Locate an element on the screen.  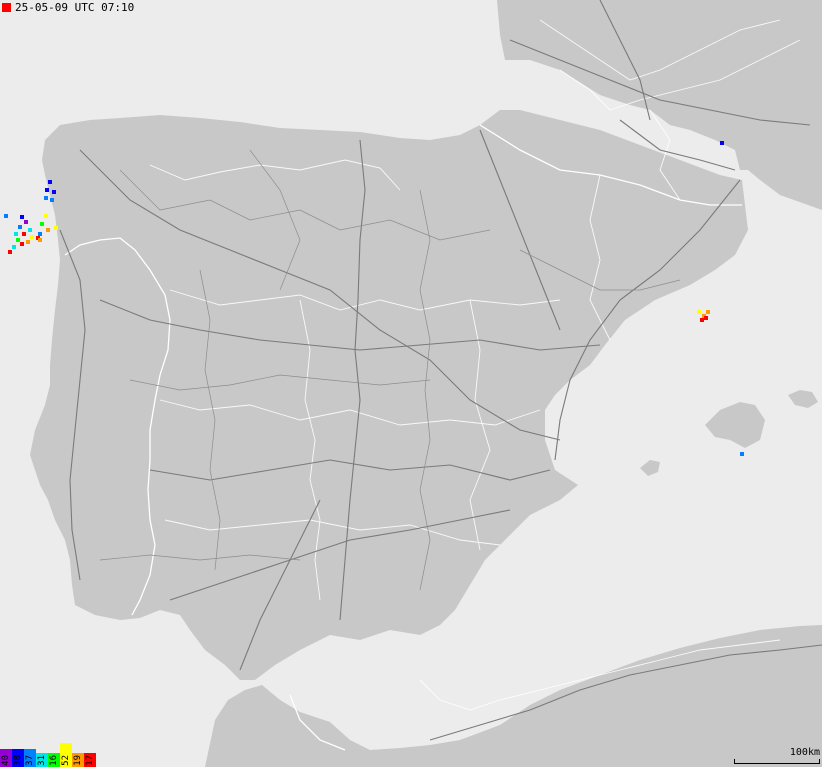
legend-bin: 40 is located at coordinates (6, 758).